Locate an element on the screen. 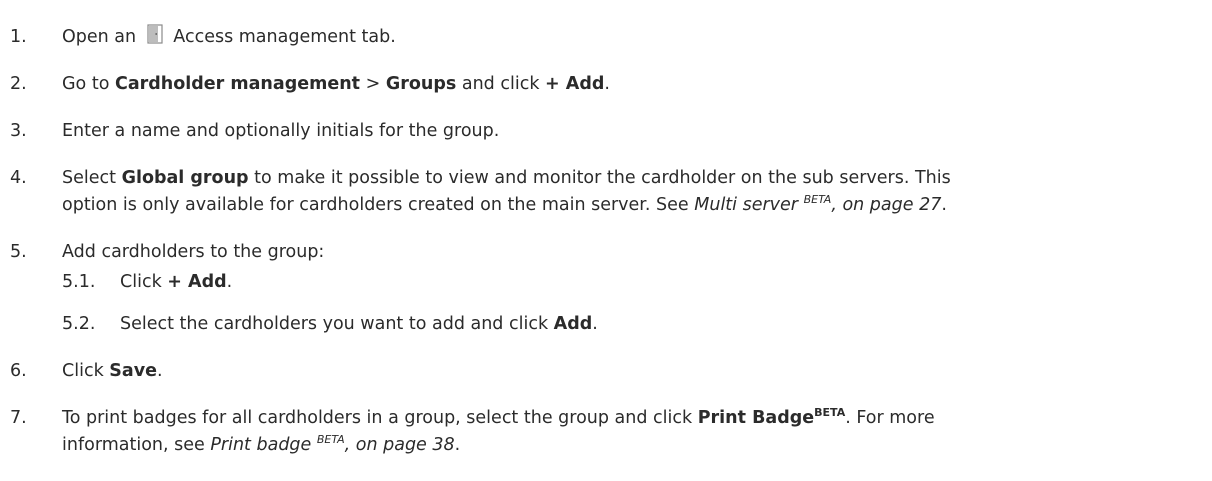  step-number: 5.2. is located at coordinates (79, 324).